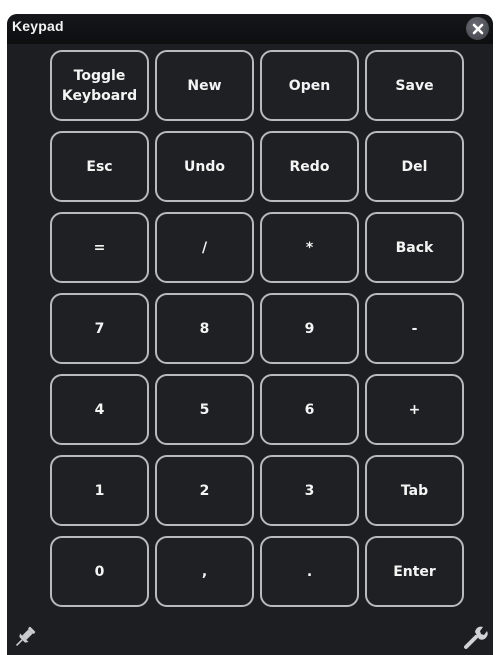 The height and width of the screenshot is (655, 500). I want to click on period-key: ., so click(309, 571).